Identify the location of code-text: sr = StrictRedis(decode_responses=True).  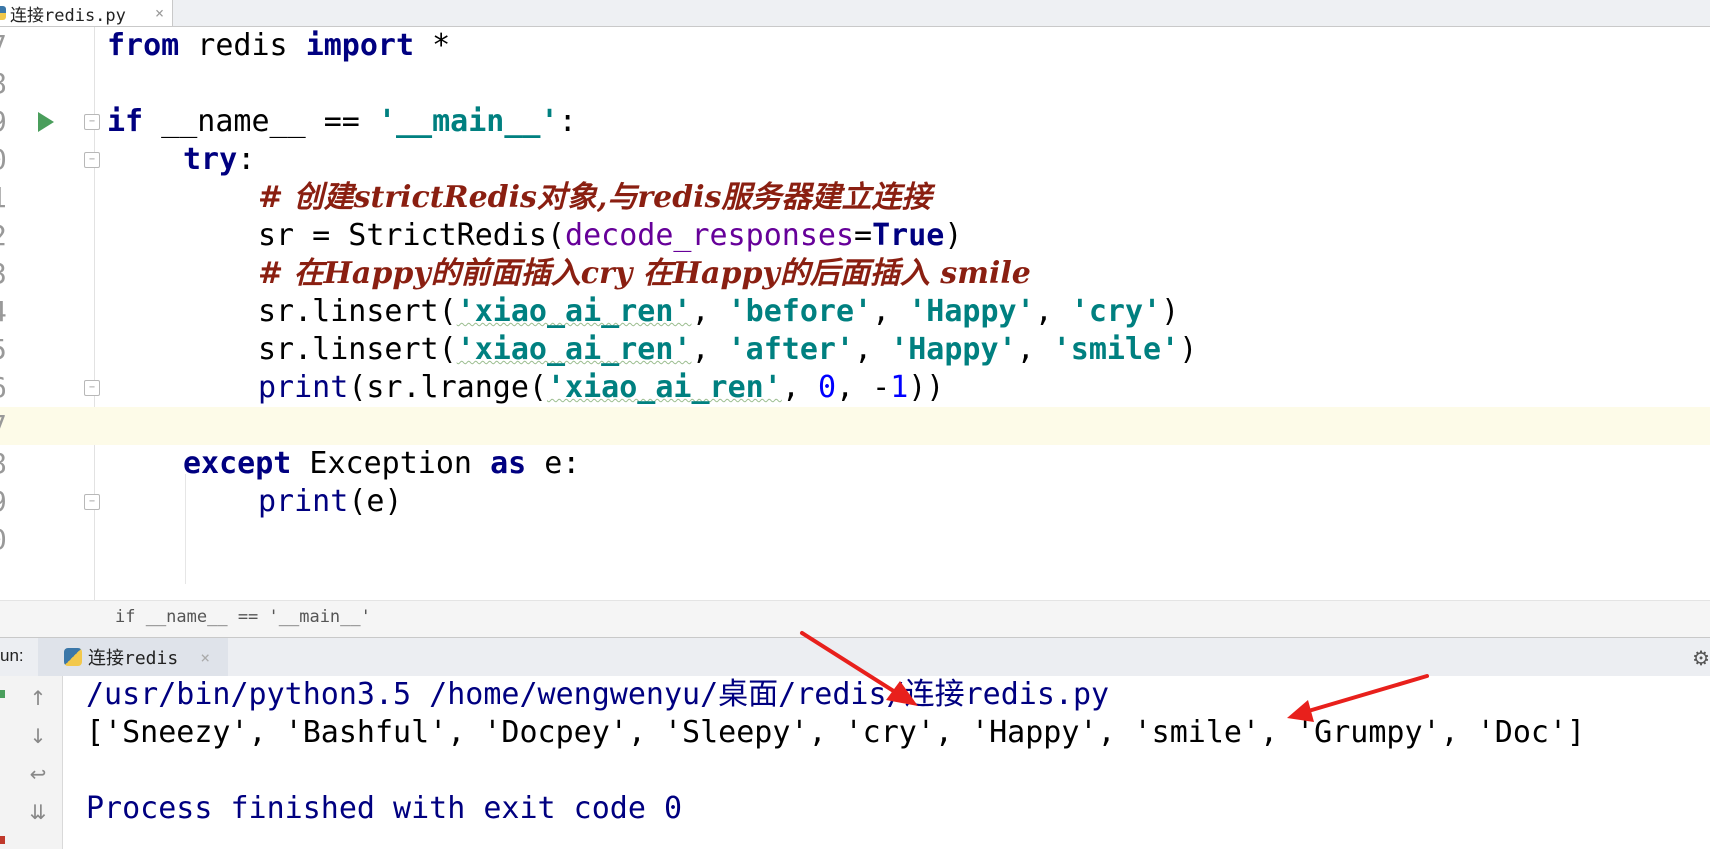
(610, 235).